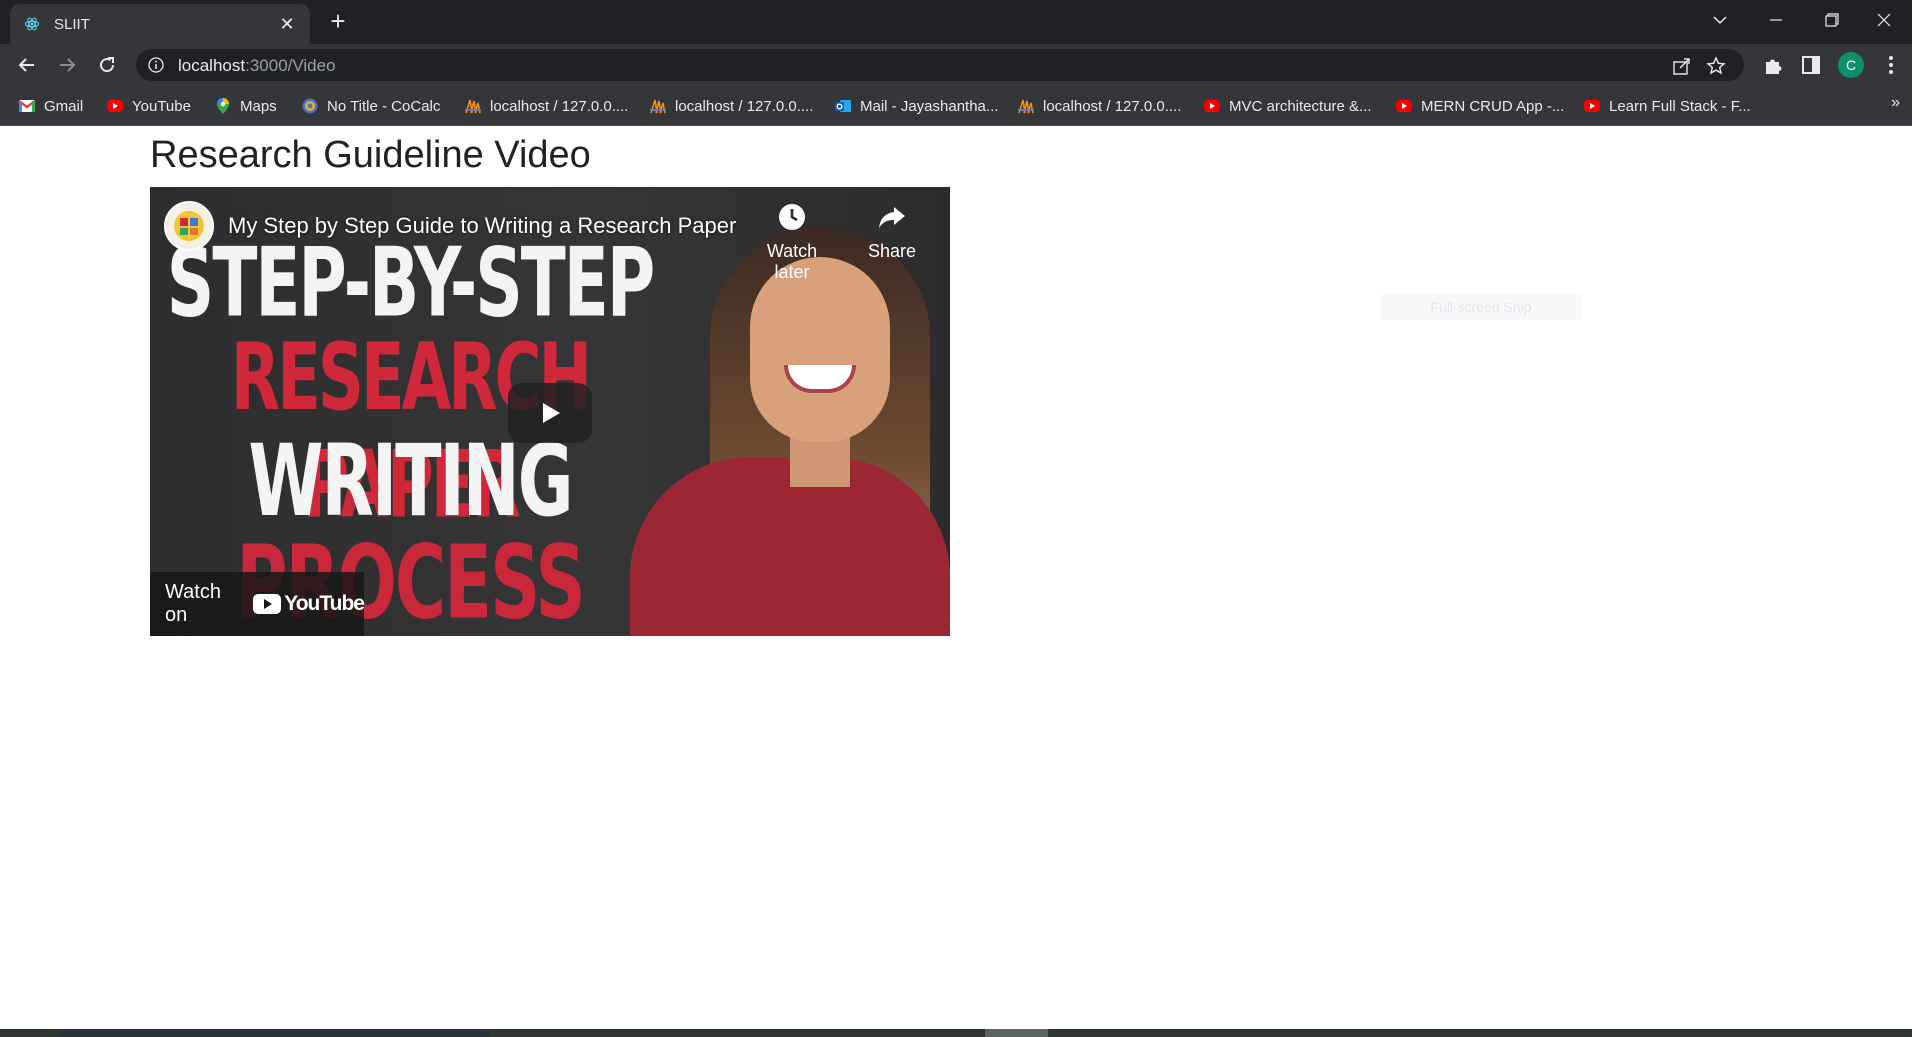  Describe the element at coordinates (370, 155) in the screenshot. I see `page-title: Research Guideline Video` at that location.